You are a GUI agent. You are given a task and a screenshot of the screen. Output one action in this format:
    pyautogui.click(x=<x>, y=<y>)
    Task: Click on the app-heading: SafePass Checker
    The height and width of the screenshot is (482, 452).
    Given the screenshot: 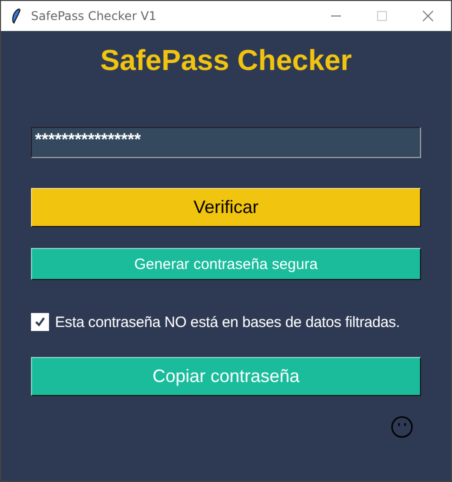 What is the action you would take?
    pyautogui.click(x=226, y=62)
    